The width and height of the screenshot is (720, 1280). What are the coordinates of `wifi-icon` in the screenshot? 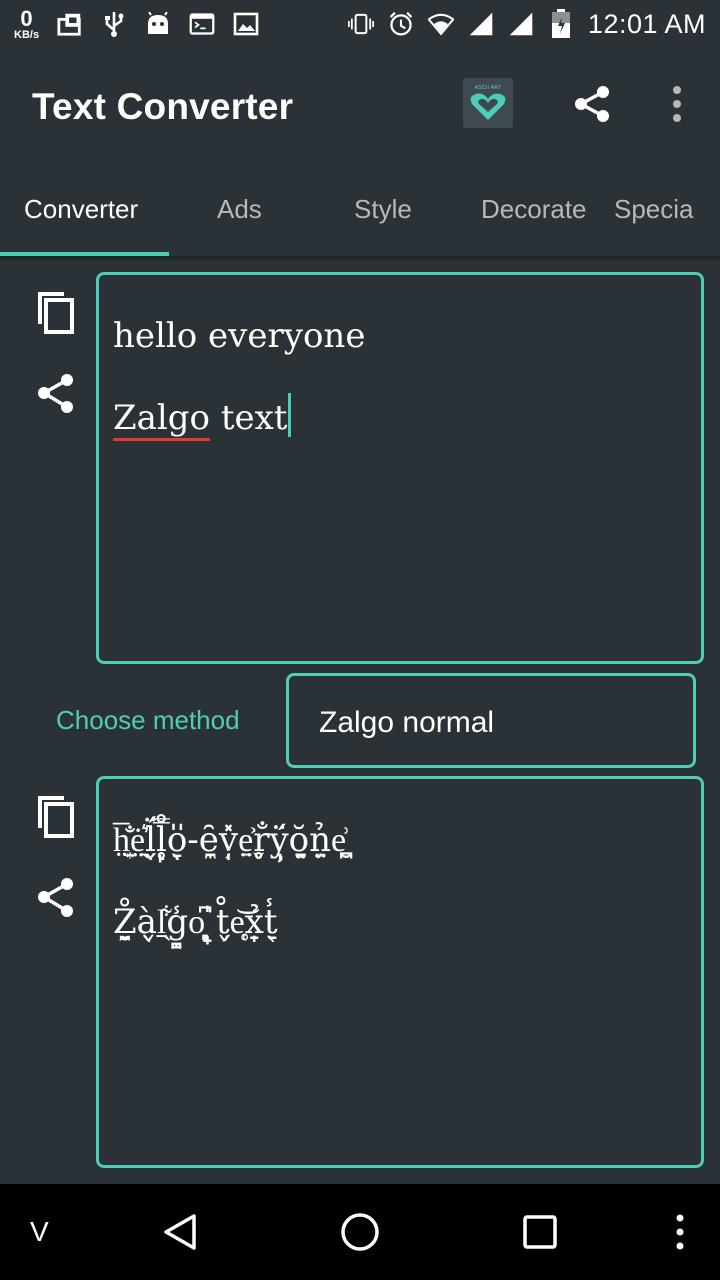 It's located at (440, 24).